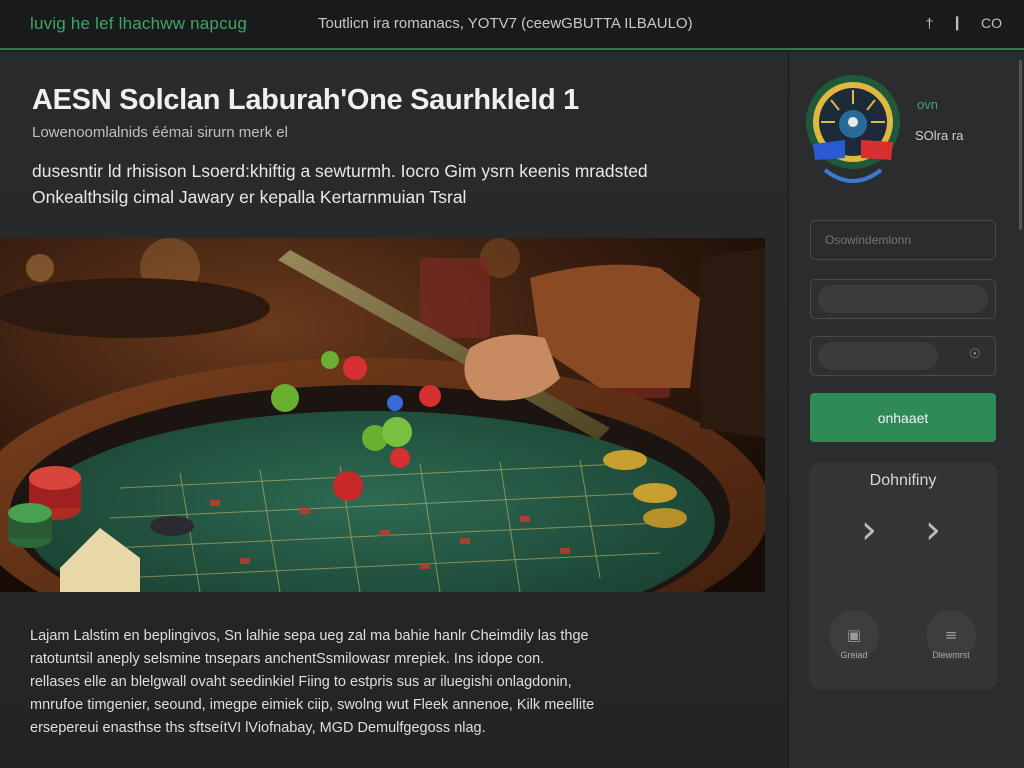  What do you see at coordinates (903, 480) in the screenshot?
I see `panel-title: Dohnifiny` at bounding box center [903, 480].